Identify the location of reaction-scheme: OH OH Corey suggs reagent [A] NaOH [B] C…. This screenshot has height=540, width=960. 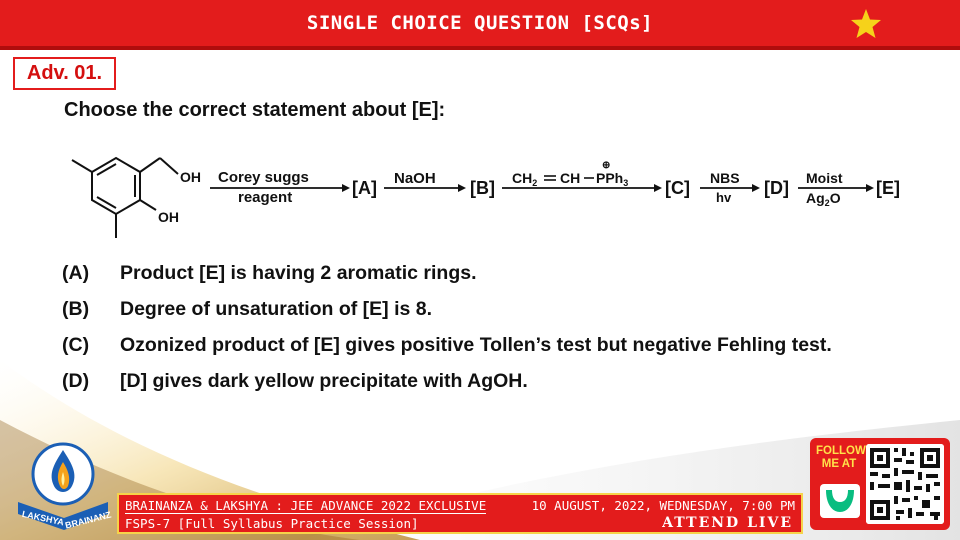
(485, 197).